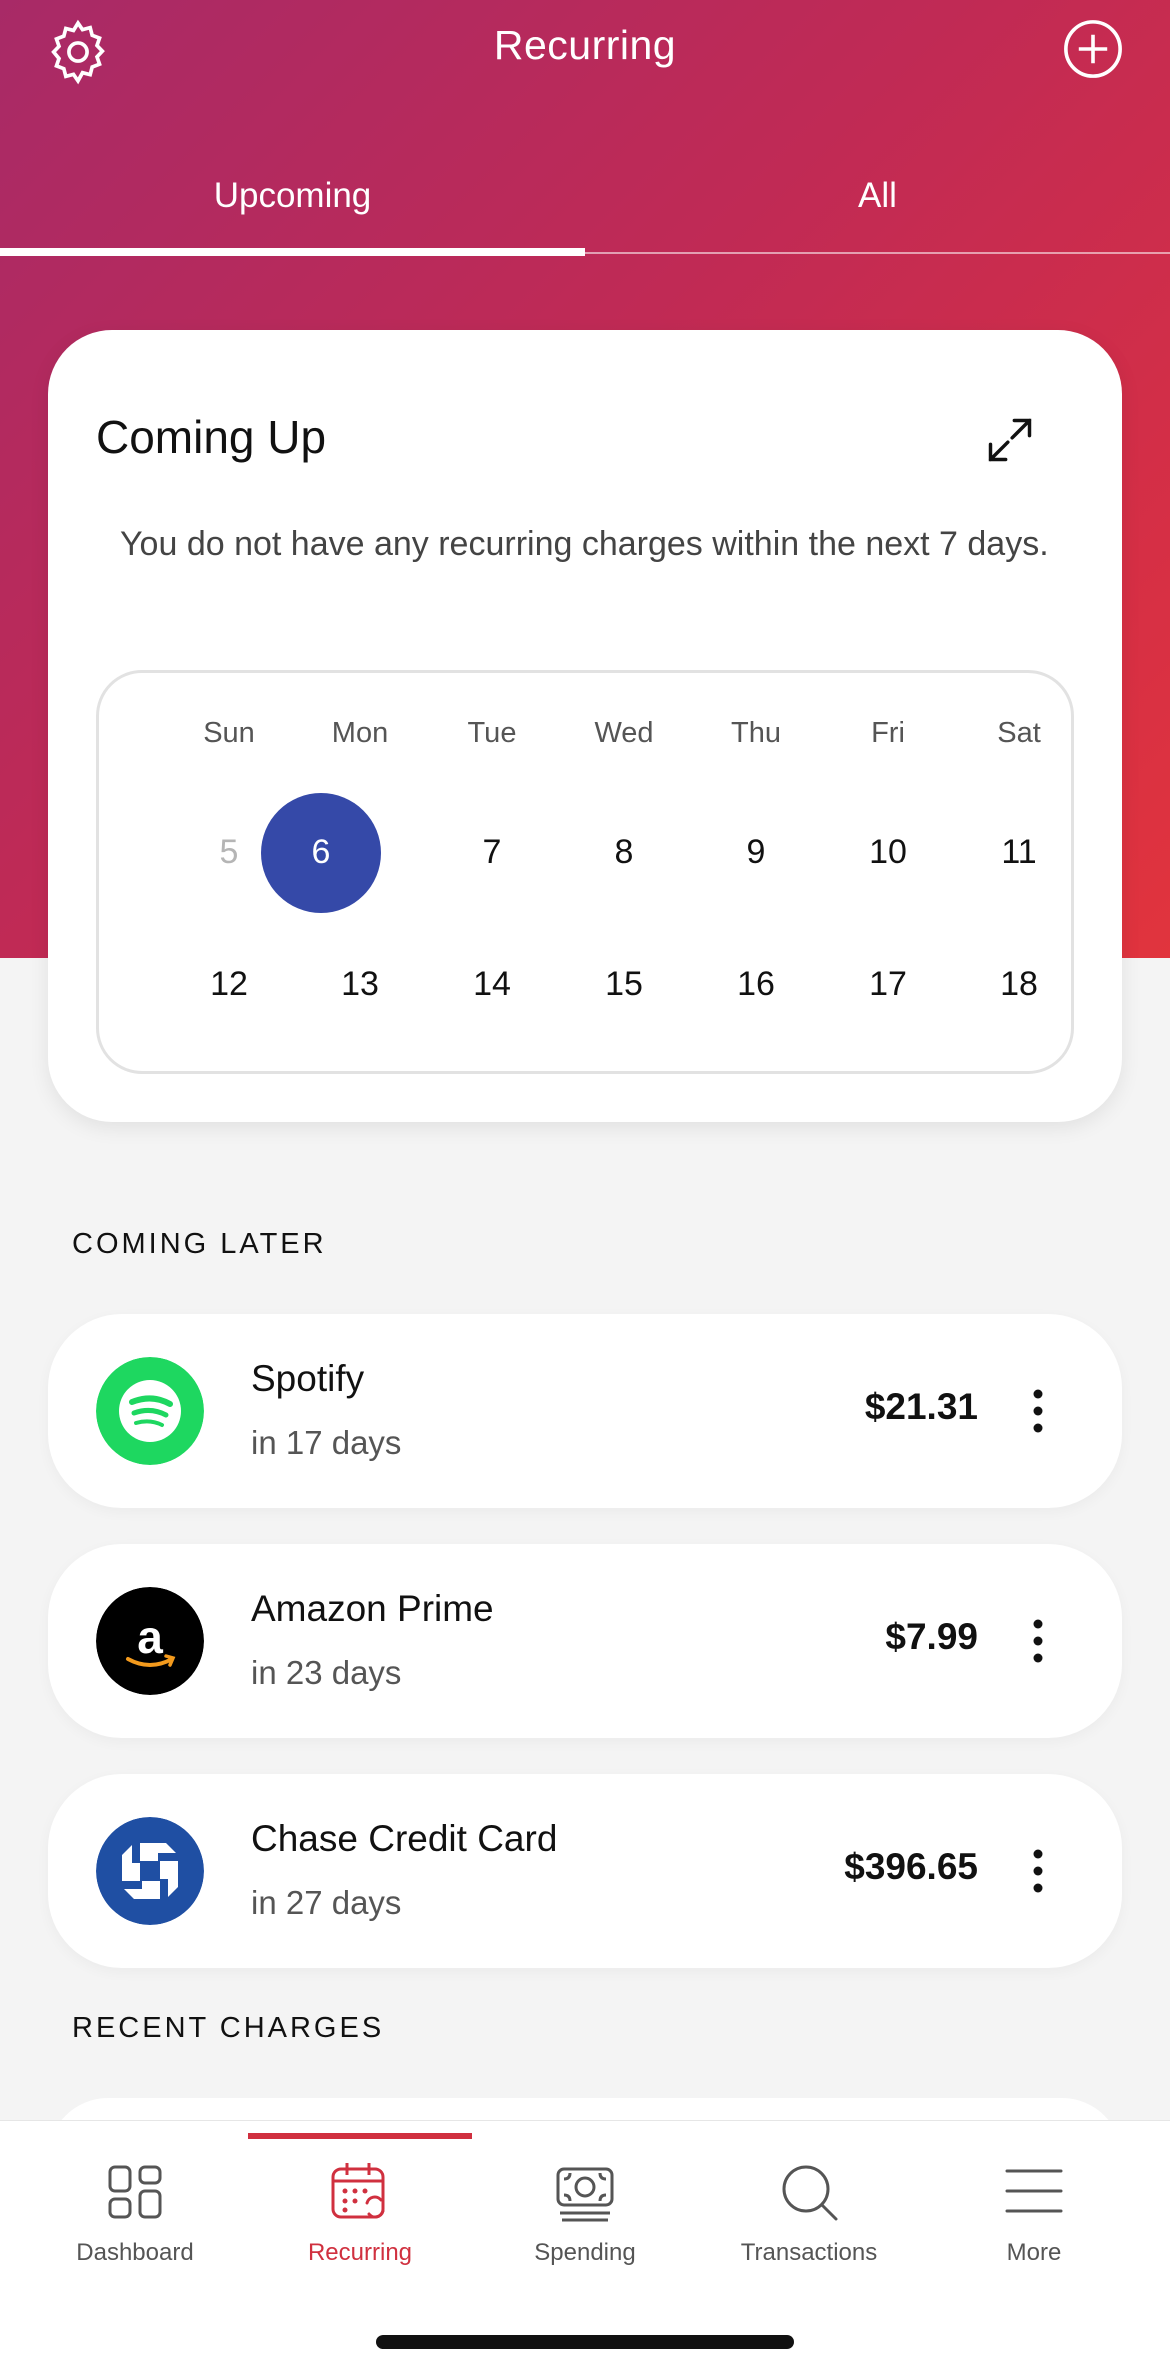  Describe the element at coordinates (585, 2252) in the screenshot. I see `nav-label: Spending` at that location.